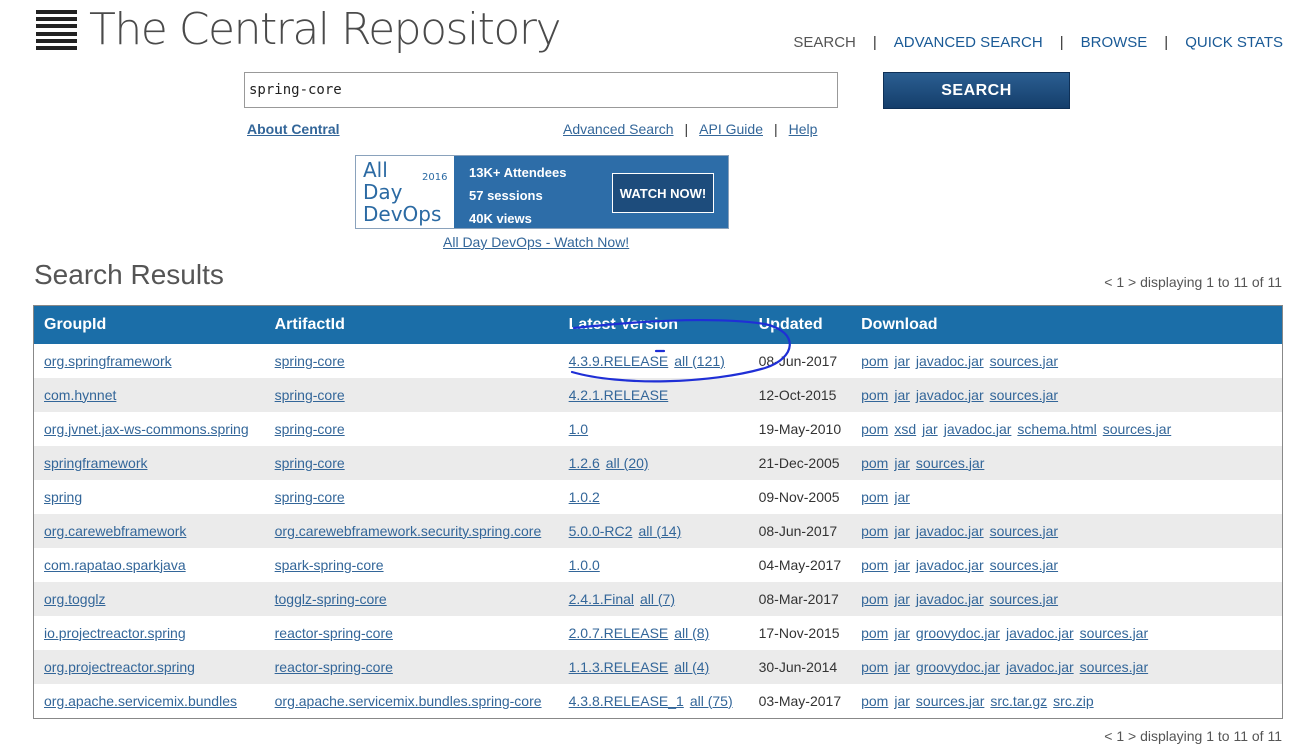 The height and width of the screenshot is (748, 1316). I want to click on download-link: schema.html, so click(1056, 429).